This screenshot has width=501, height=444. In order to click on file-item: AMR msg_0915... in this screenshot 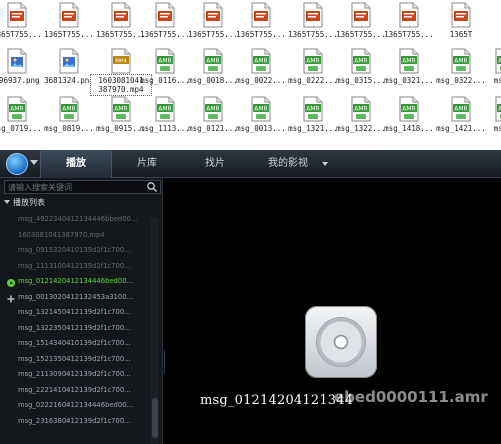, I will do `click(121, 120)`.